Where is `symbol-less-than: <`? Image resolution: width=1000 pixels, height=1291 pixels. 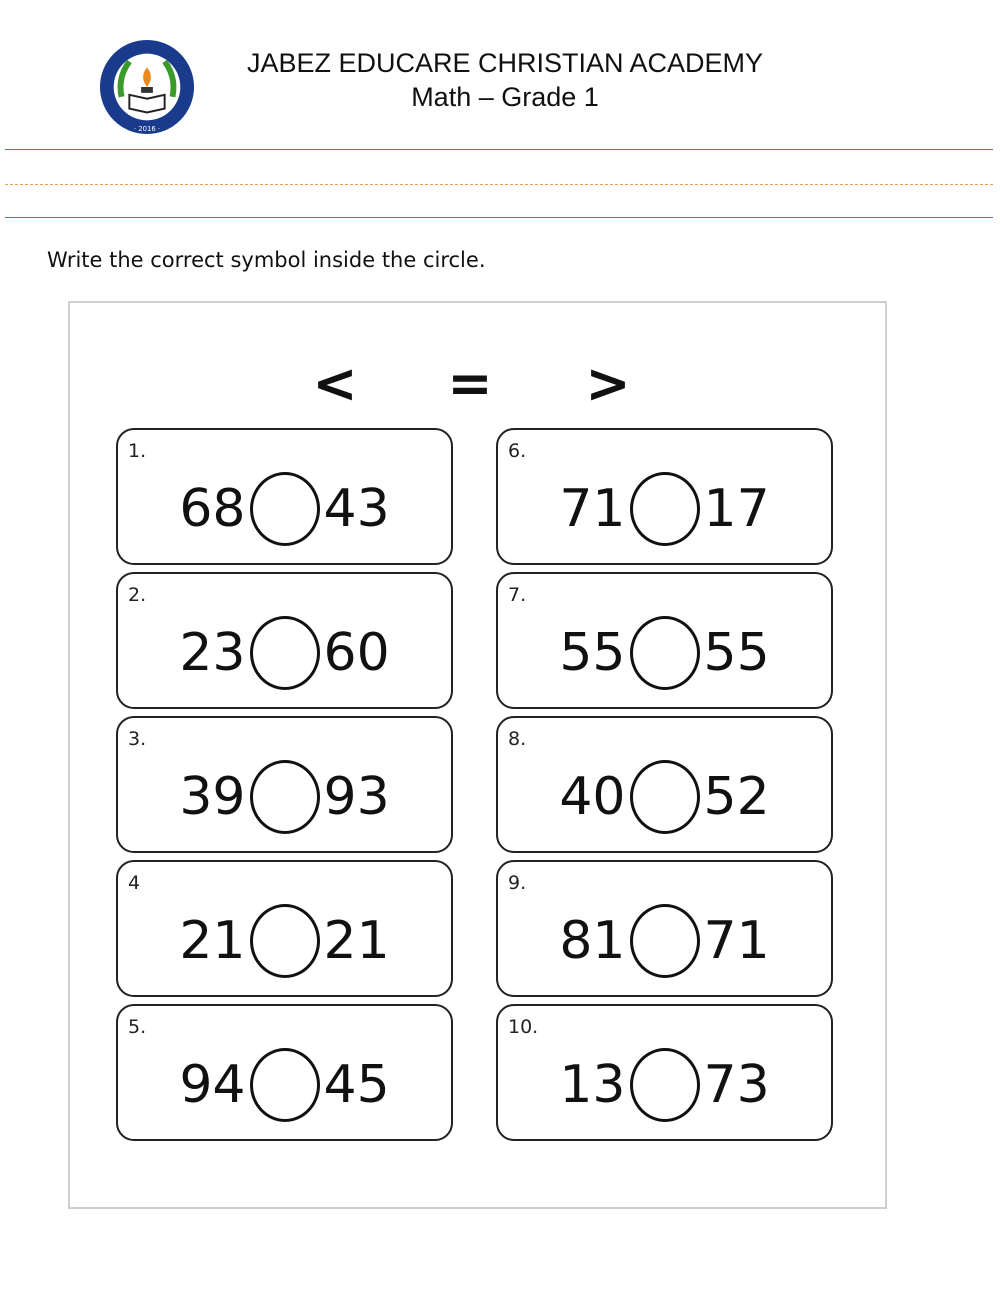
symbol-less-than: < is located at coordinates (335, 383).